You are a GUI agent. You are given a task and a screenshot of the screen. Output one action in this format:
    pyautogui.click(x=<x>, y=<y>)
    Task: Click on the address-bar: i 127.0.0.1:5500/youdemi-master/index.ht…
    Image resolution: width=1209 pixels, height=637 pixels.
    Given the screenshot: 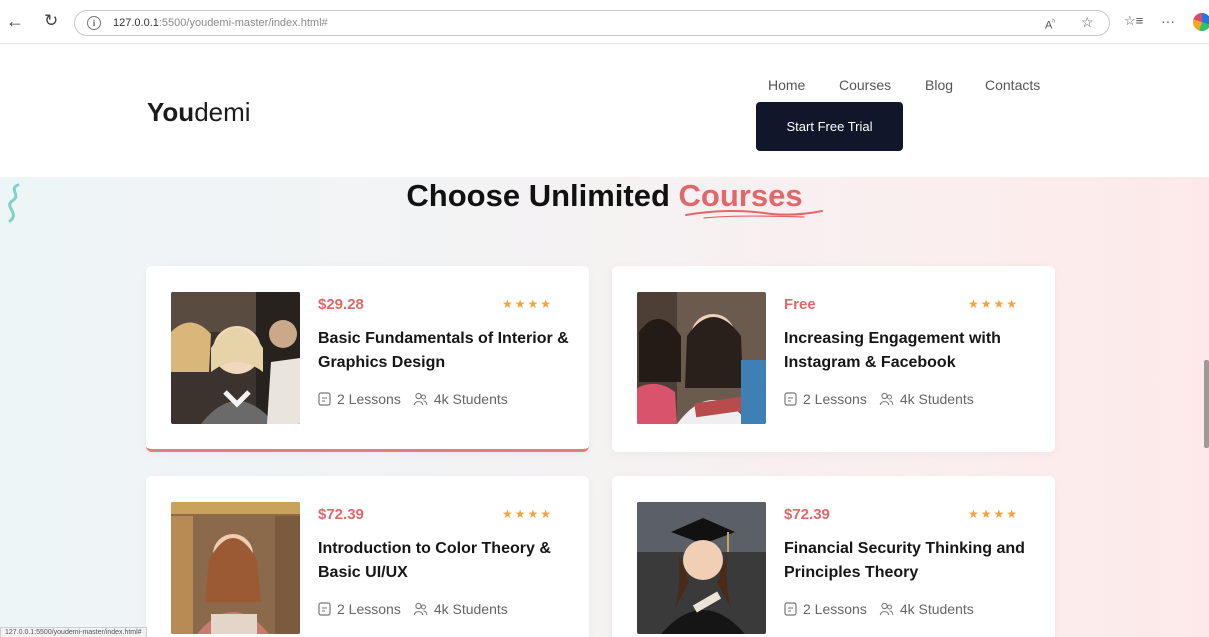 What is the action you would take?
    pyautogui.click(x=592, y=23)
    